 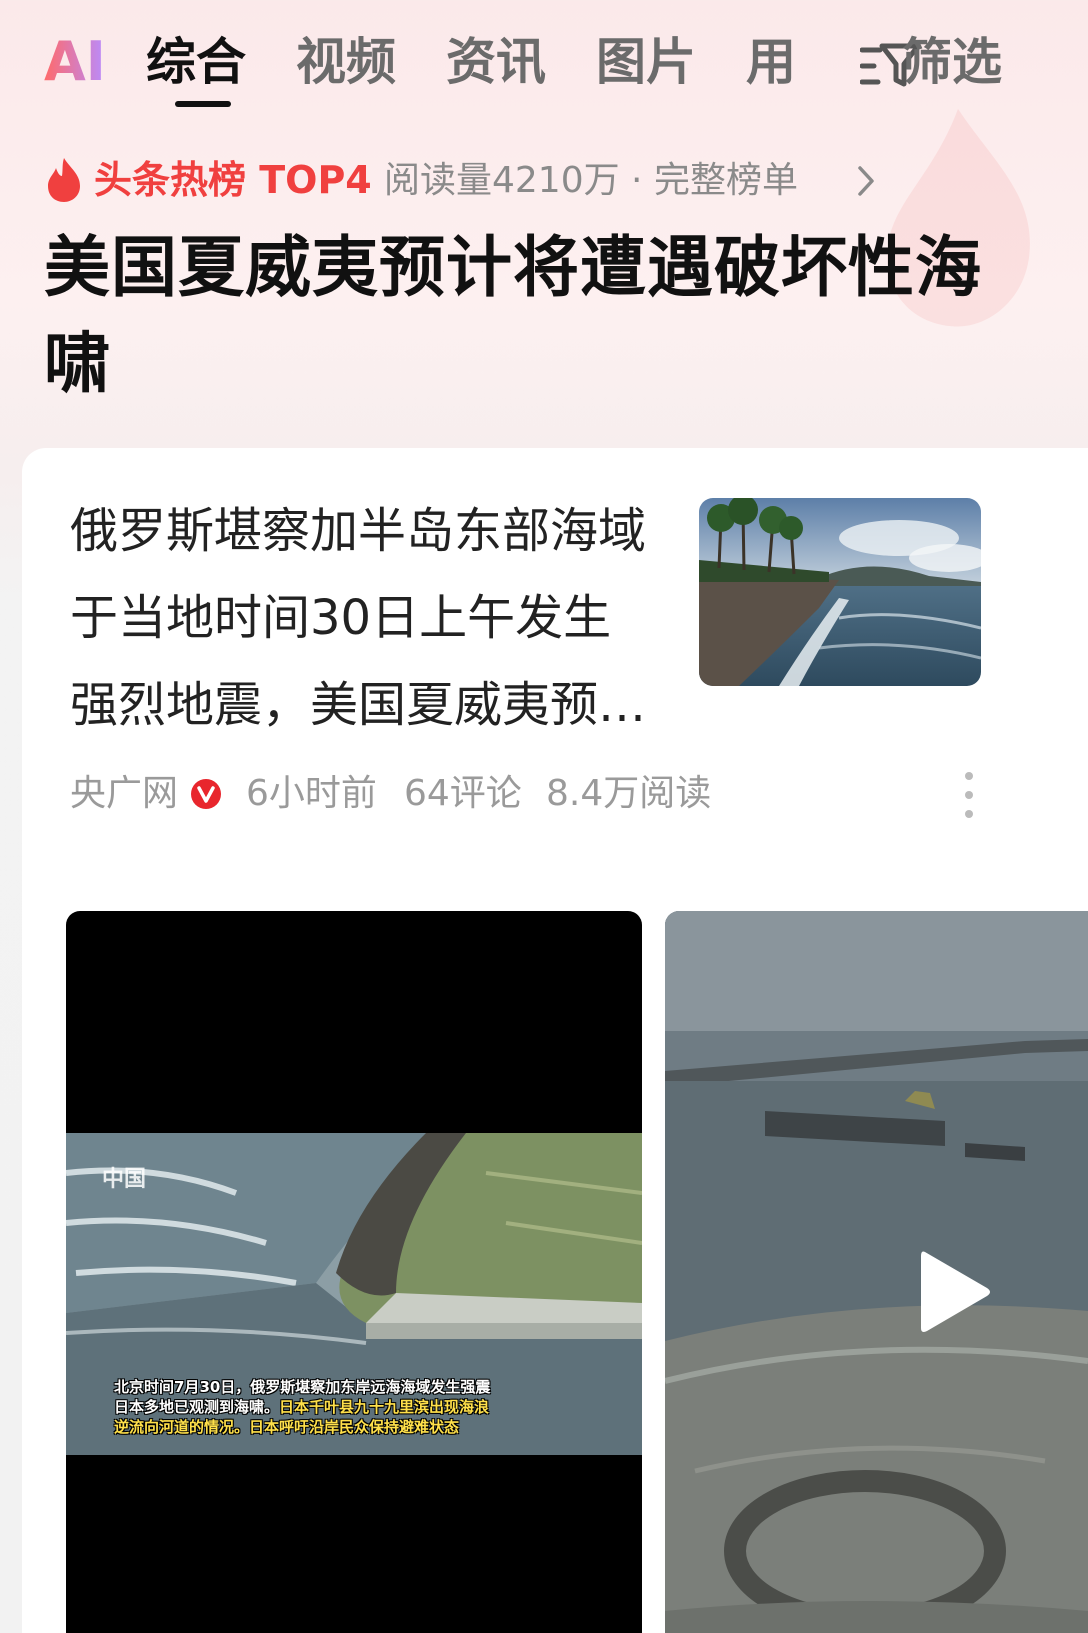 What do you see at coordinates (196, 62) in the screenshot?
I see `tab-general: 综合` at bounding box center [196, 62].